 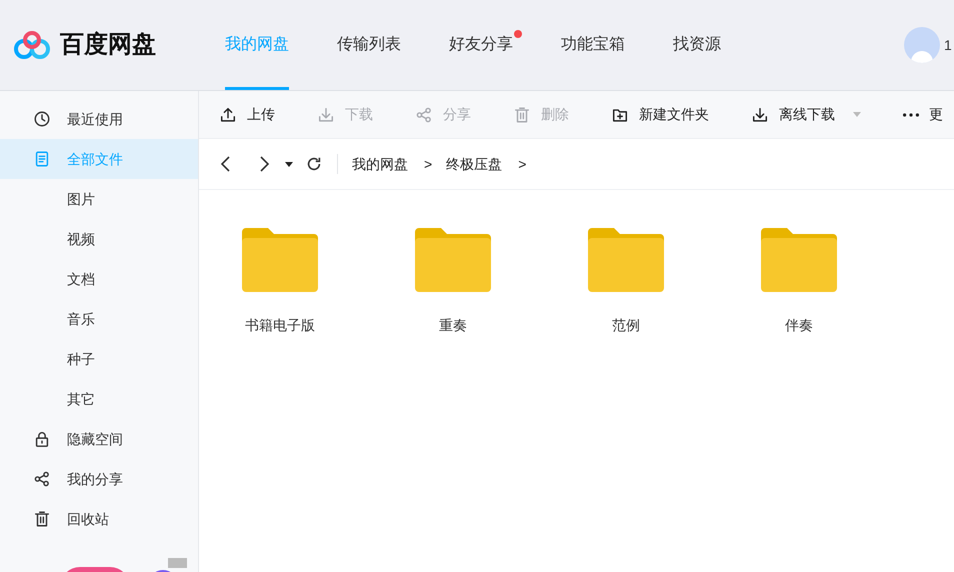 I want to click on more-icon, so click(x=911, y=114).